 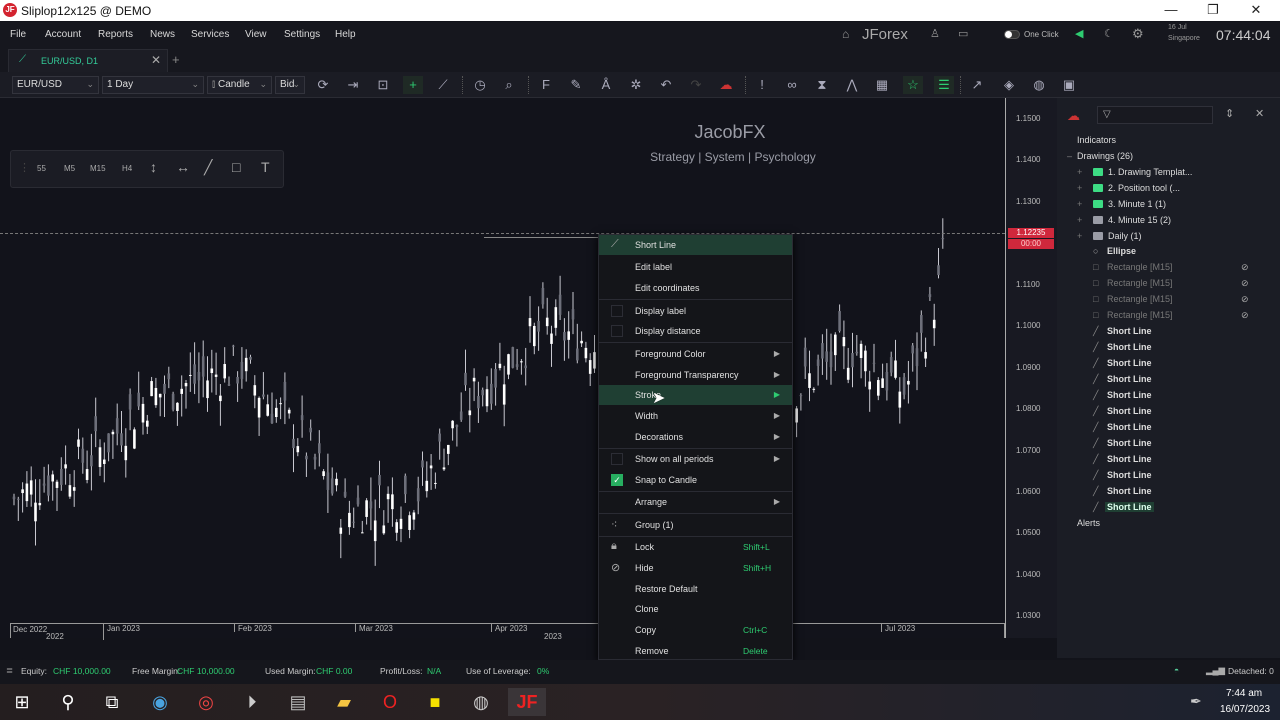 What do you see at coordinates (239, 85) in the screenshot?
I see `chart-type-select: ⫾ Candle ⌄` at bounding box center [239, 85].